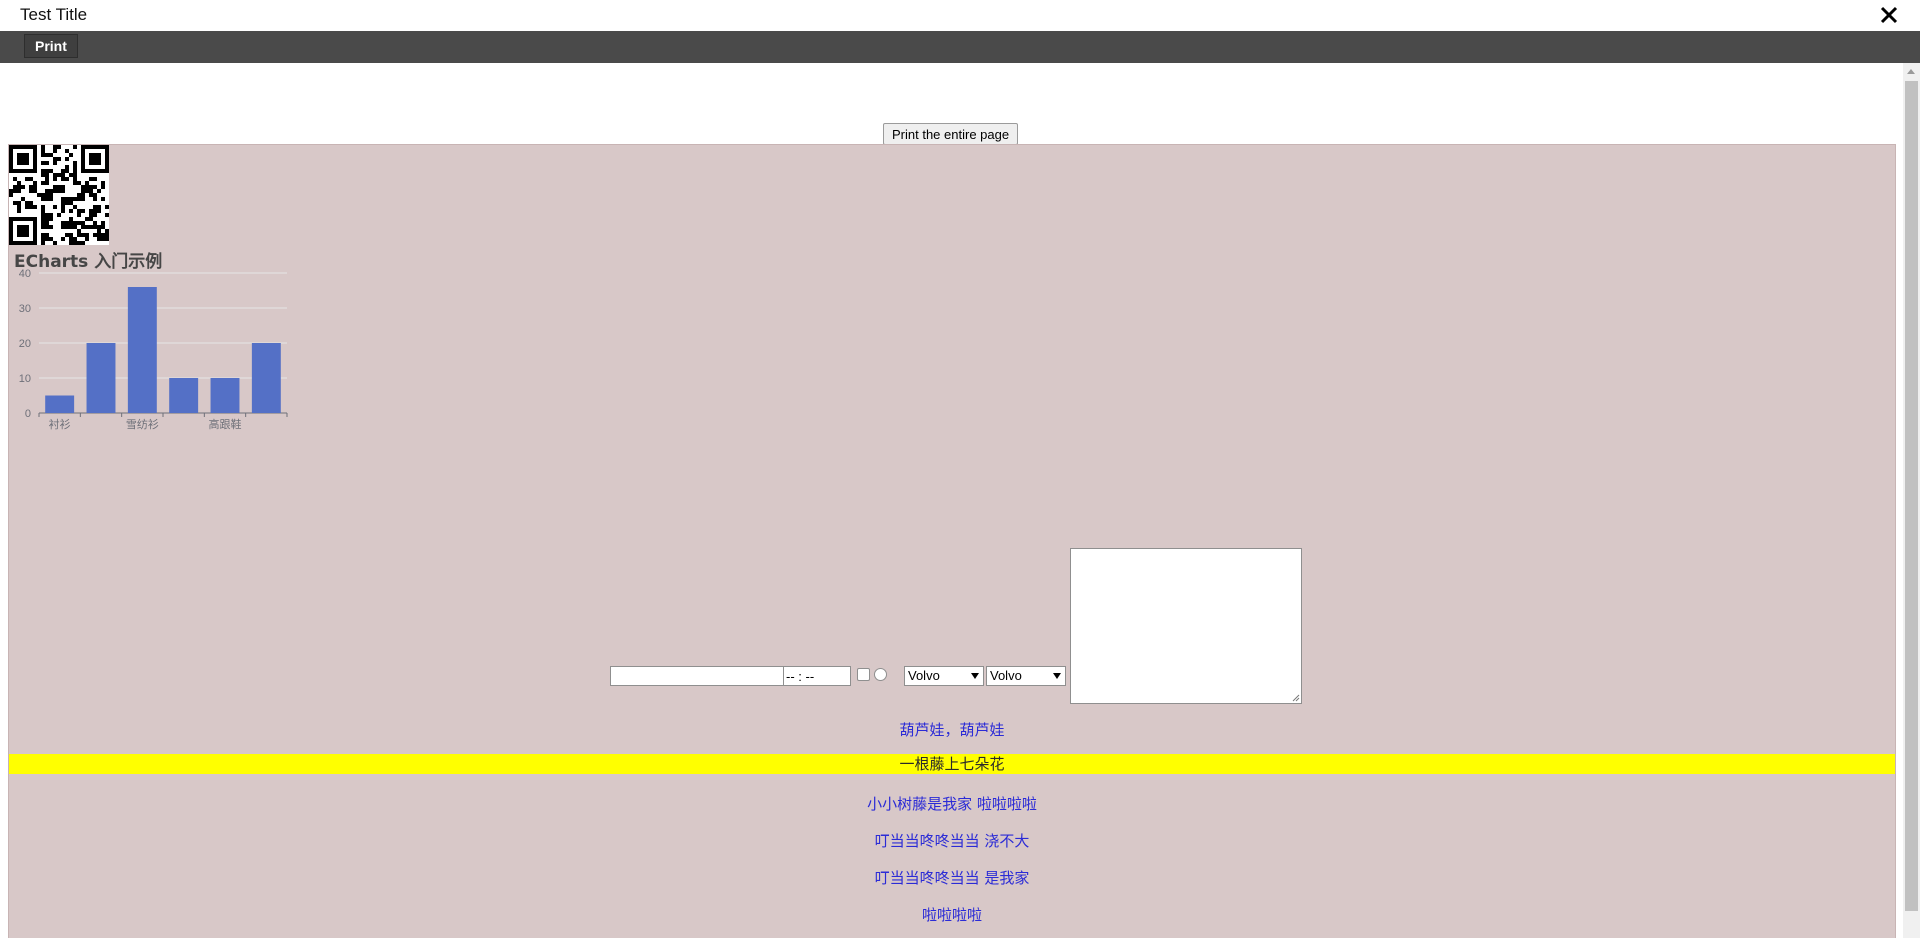 This screenshot has width=1920, height=938. What do you see at coordinates (952, 878) in the screenshot?
I see `lyric-line: 叮当当咚咚当当 是我家` at bounding box center [952, 878].